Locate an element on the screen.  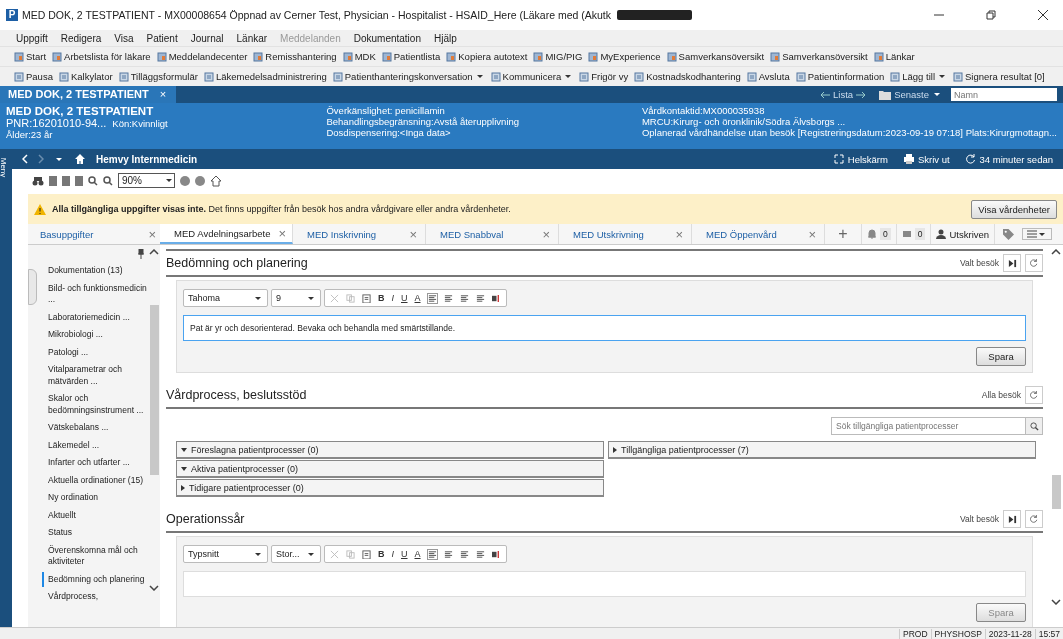
scroll-down-icon is located at coordinates (1056, 602).